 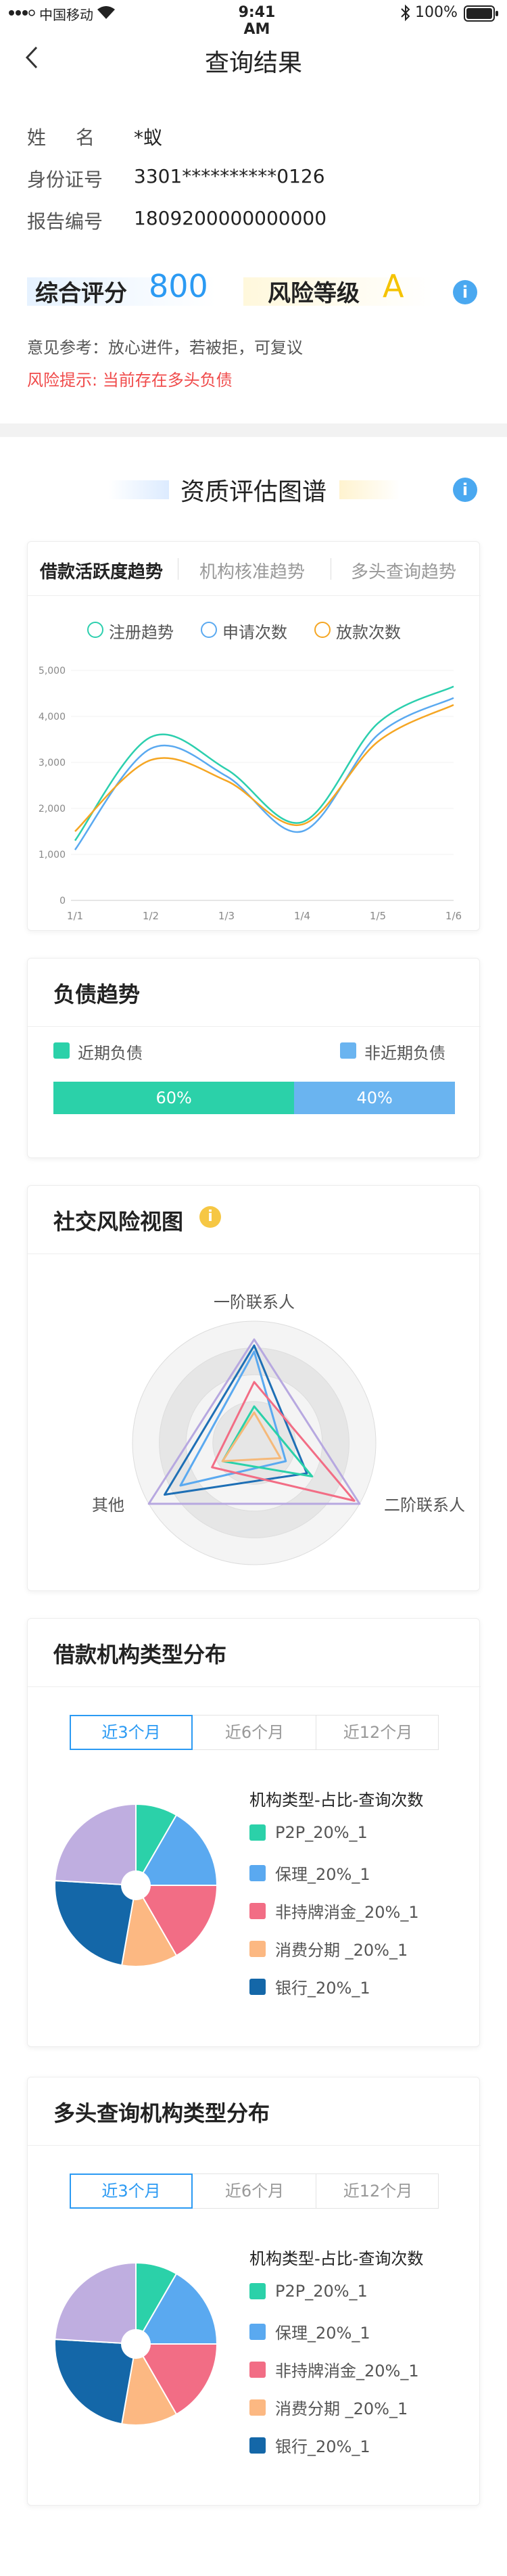 I want to click on radar-axis-label: 二阶联系人, so click(x=424, y=1505).